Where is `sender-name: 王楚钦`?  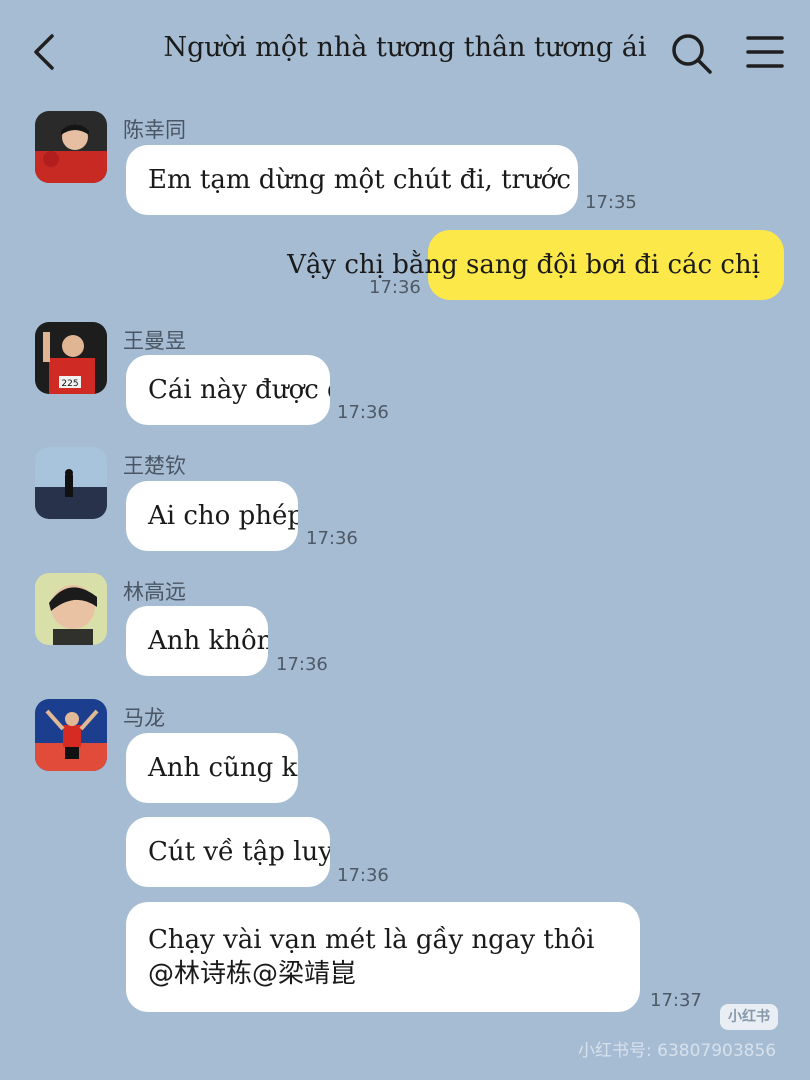
sender-name: 王楚钦 is located at coordinates (154, 466).